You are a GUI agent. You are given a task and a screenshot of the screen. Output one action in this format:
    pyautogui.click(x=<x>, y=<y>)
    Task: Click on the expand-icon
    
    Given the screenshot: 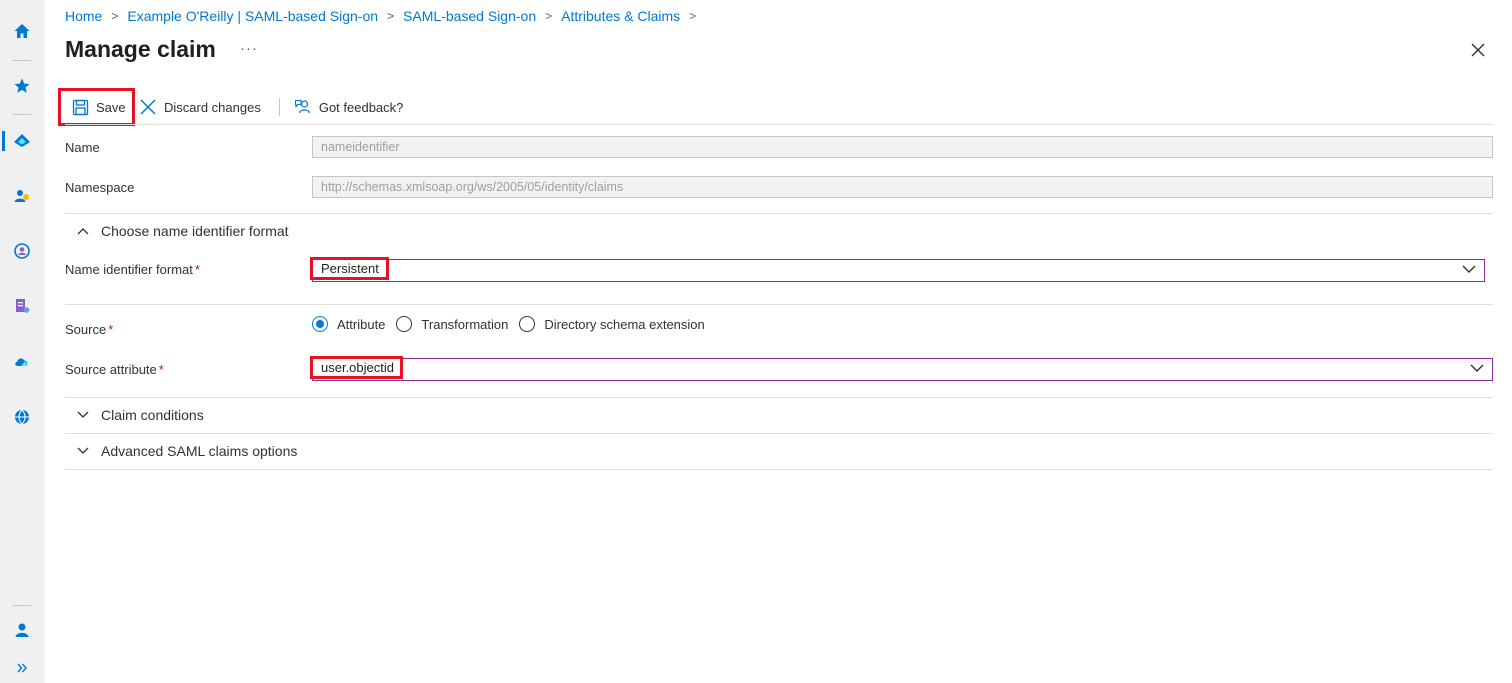 What is the action you would take?
    pyautogui.click(x=22, y=668)
    